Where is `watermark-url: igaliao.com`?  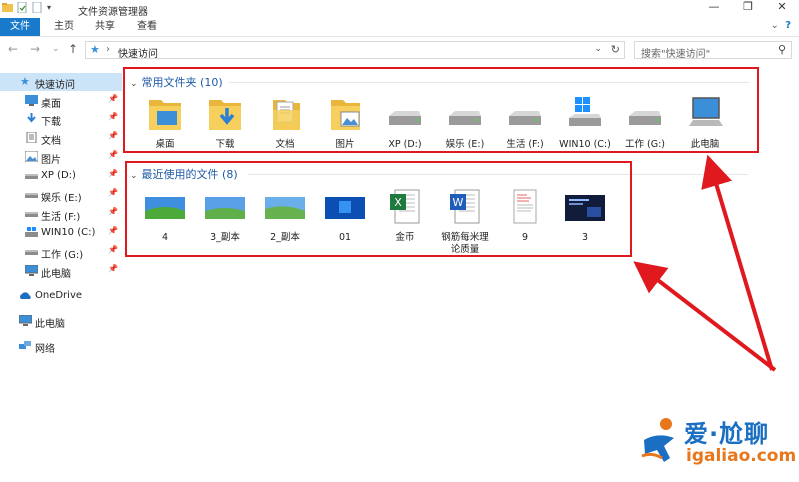
watermark-url: igaliao.com is located at coordinates (741, 456).